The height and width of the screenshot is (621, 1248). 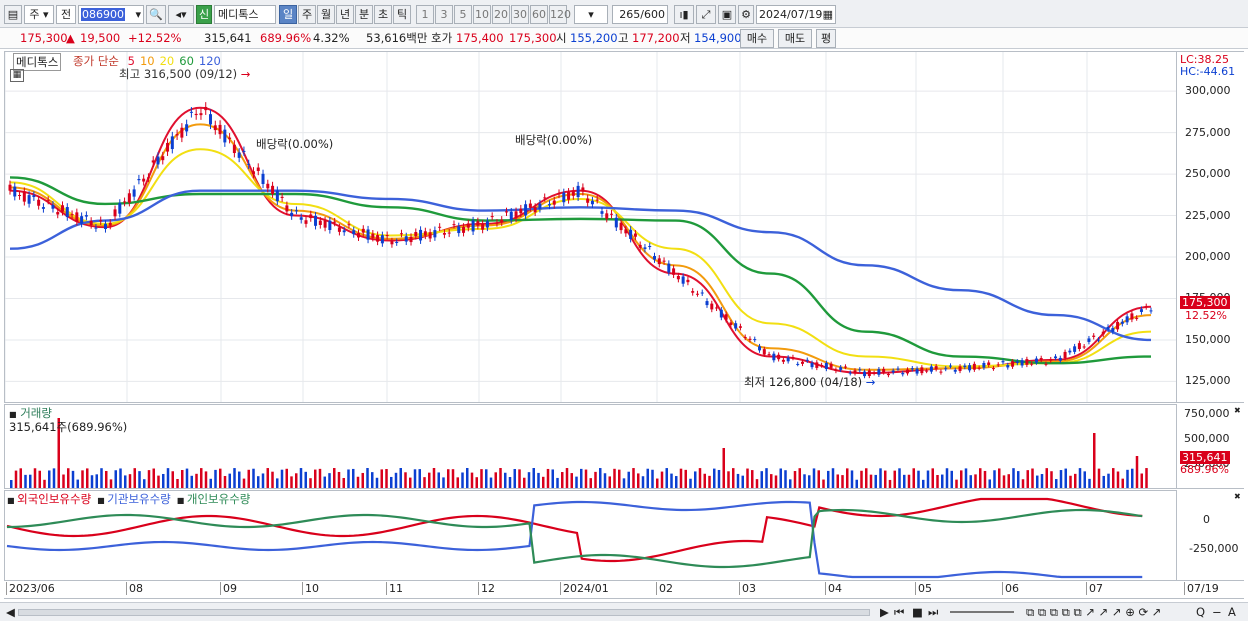 What do you see at coordinates (39, 14) in the screenshot?
I see `market-type-select: 주 ▾` at bounding box center [39, 14].